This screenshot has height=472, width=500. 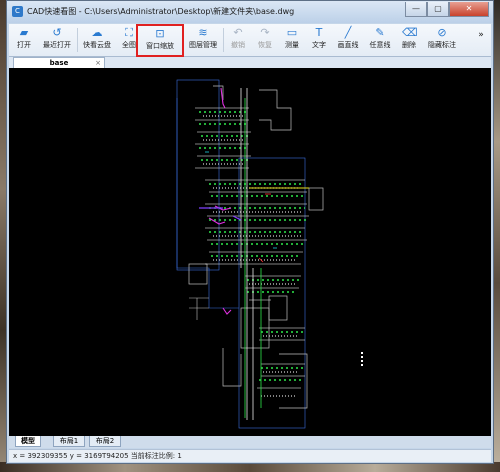 What do you see at coordinates (409, 45) in the screenshot?
I see `delete-label: 删除` at bounding box center [409, 45].